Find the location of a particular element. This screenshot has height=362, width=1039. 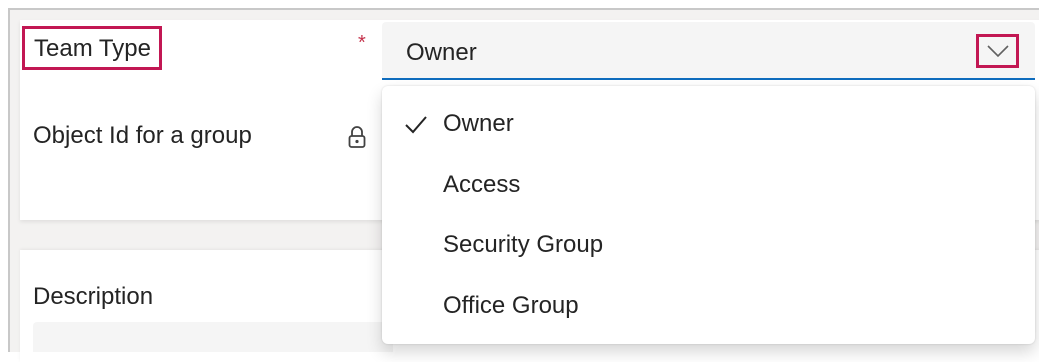

description-label: Description is located at coordinates (93, 296).